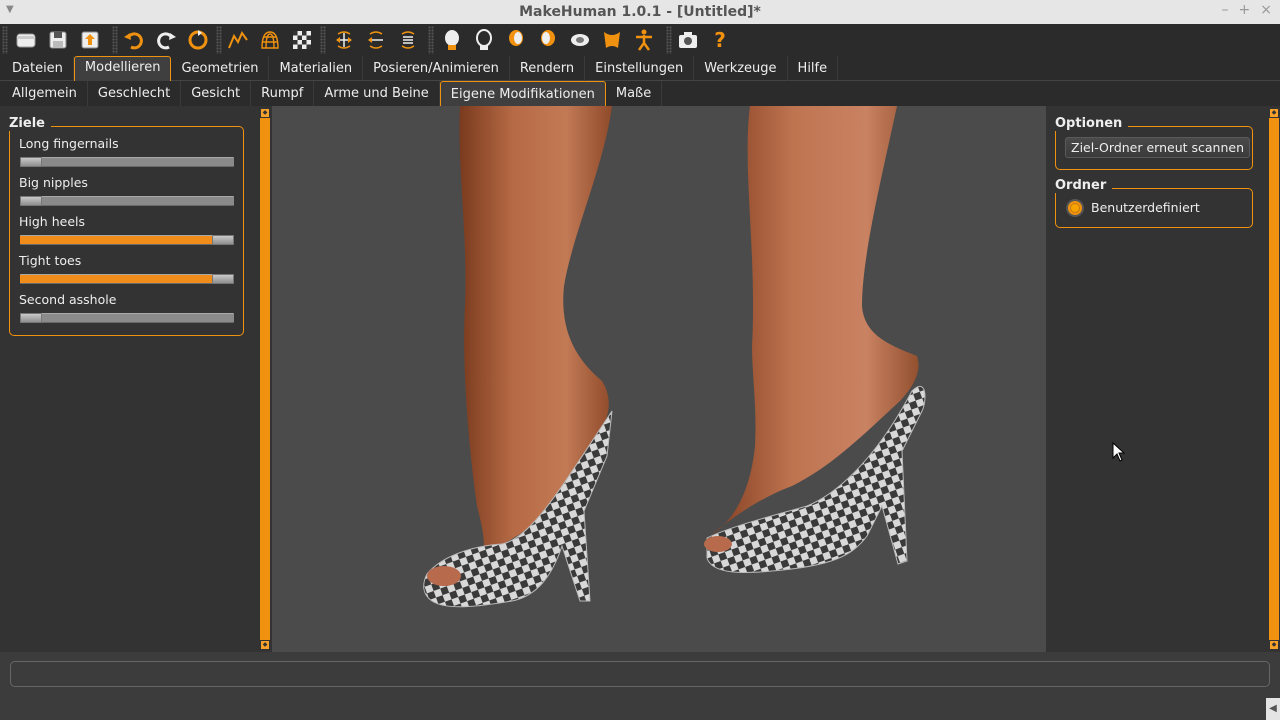 The height and width of the screenshot is (720, 1280). What do you see at coordinates (52, 221) in the screenshot?
I see `slider-label-high-heels: High heels` at bounding box center [52, 221].